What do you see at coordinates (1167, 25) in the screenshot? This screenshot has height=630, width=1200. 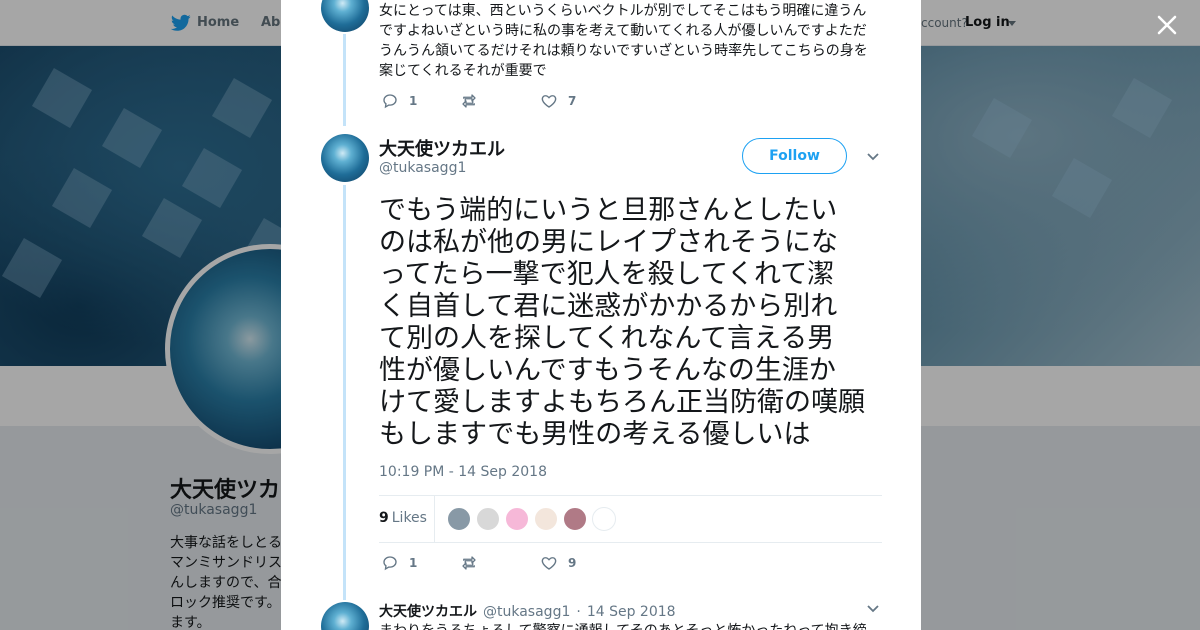 I see `close-icon` at bounding box center [1167, 25].